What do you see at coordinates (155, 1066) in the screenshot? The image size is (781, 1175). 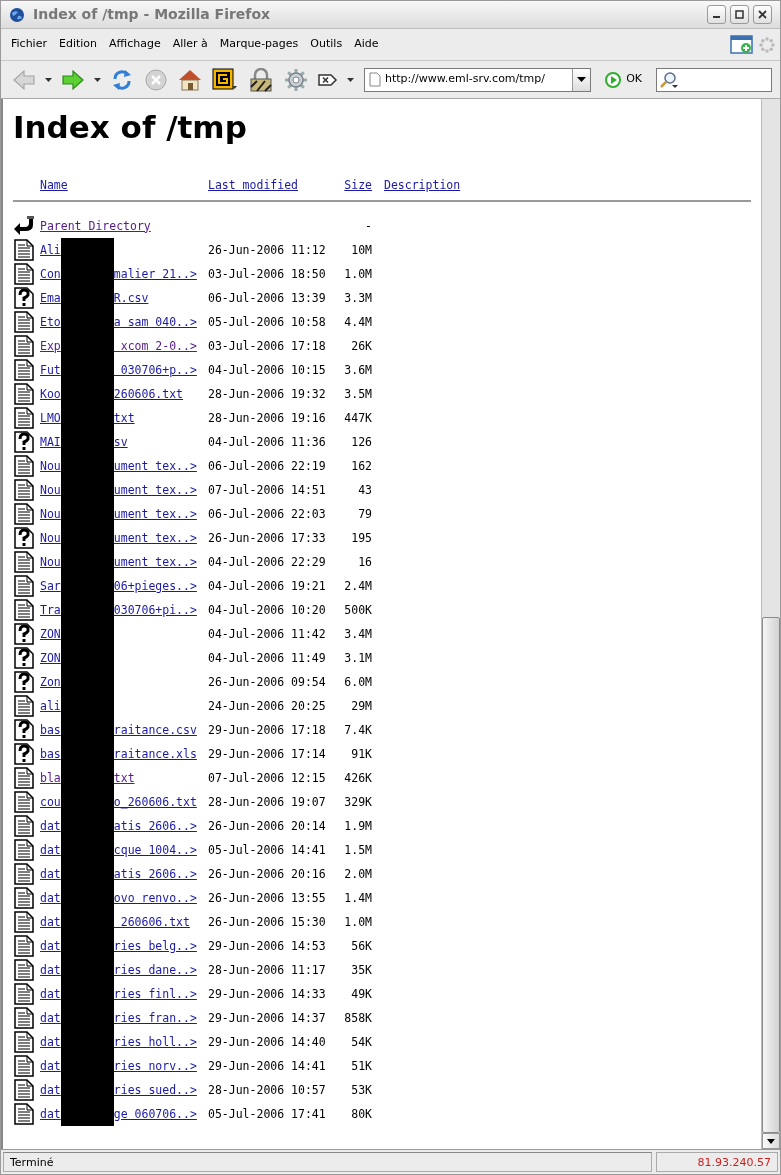 I see `file-link: ries norv..>` at bounding box center [155, 1066].